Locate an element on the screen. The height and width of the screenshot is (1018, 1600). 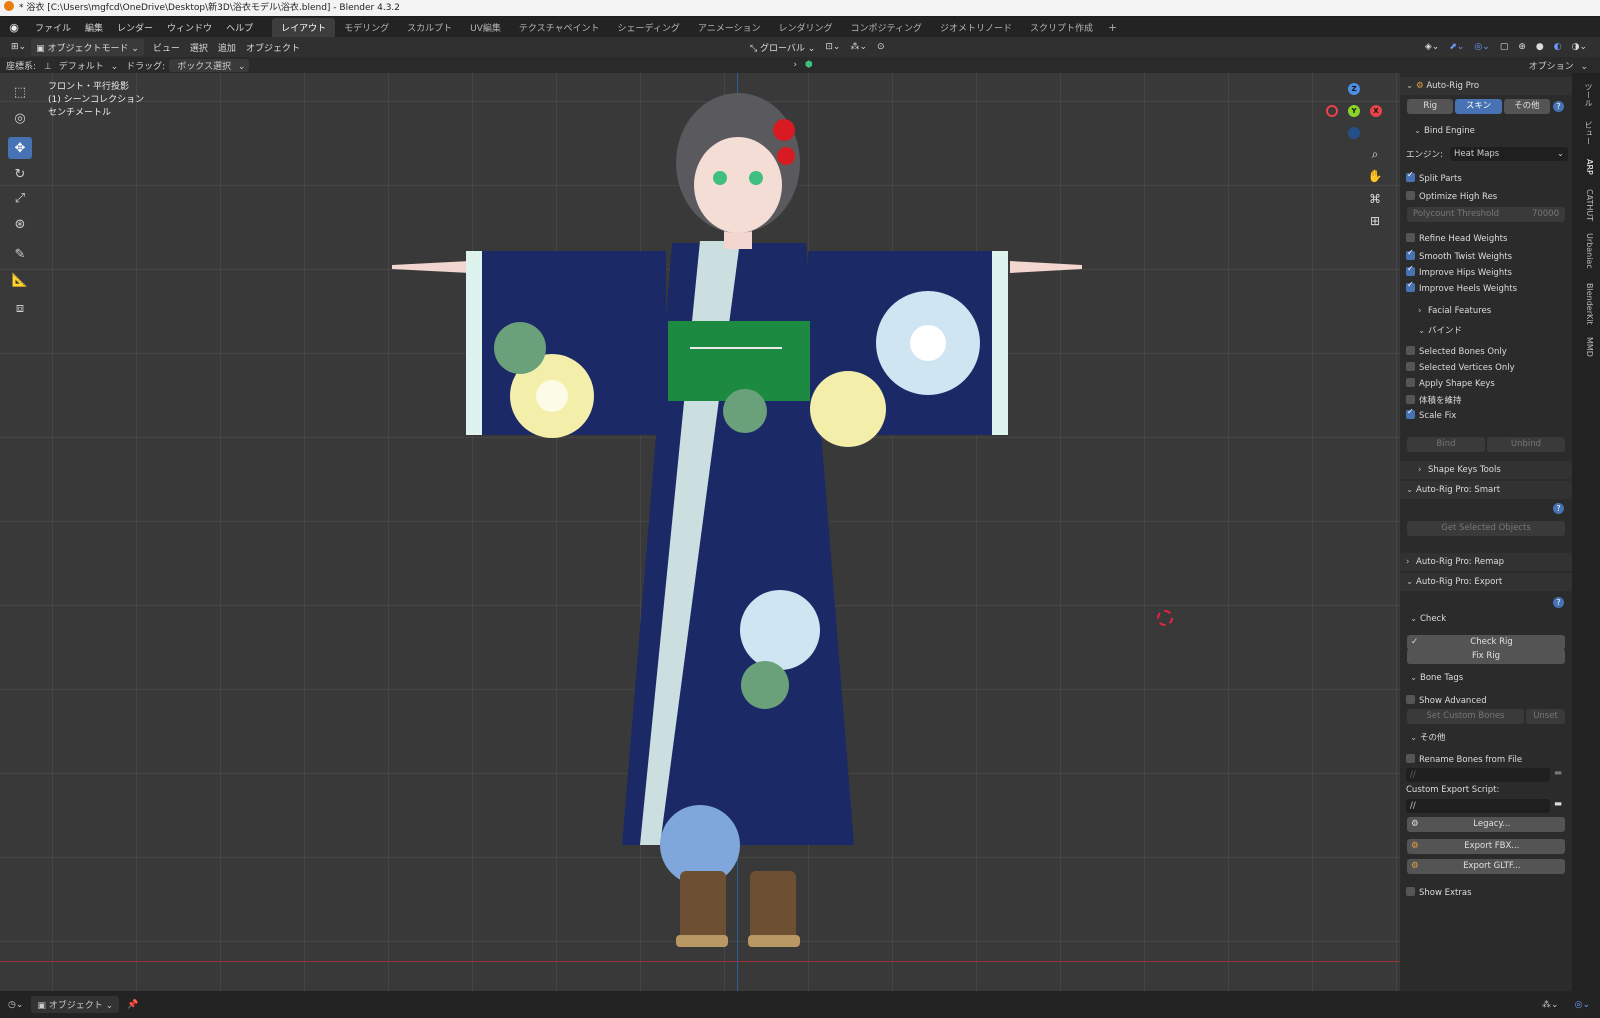
split-parts-checkbox is located at coordinates (1410, 176).